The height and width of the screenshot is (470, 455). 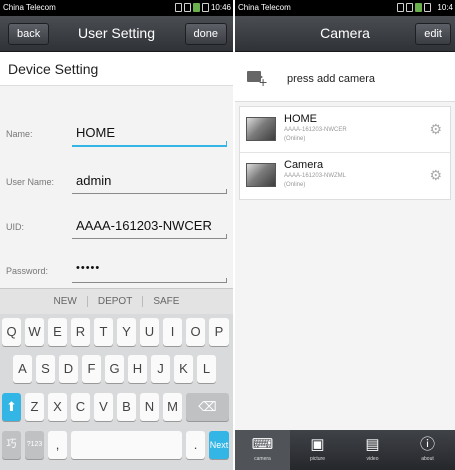 What do you see at coordinates (57, 407) in the screenshot?
I see `key-x: X` at bounding box center [57, 407].